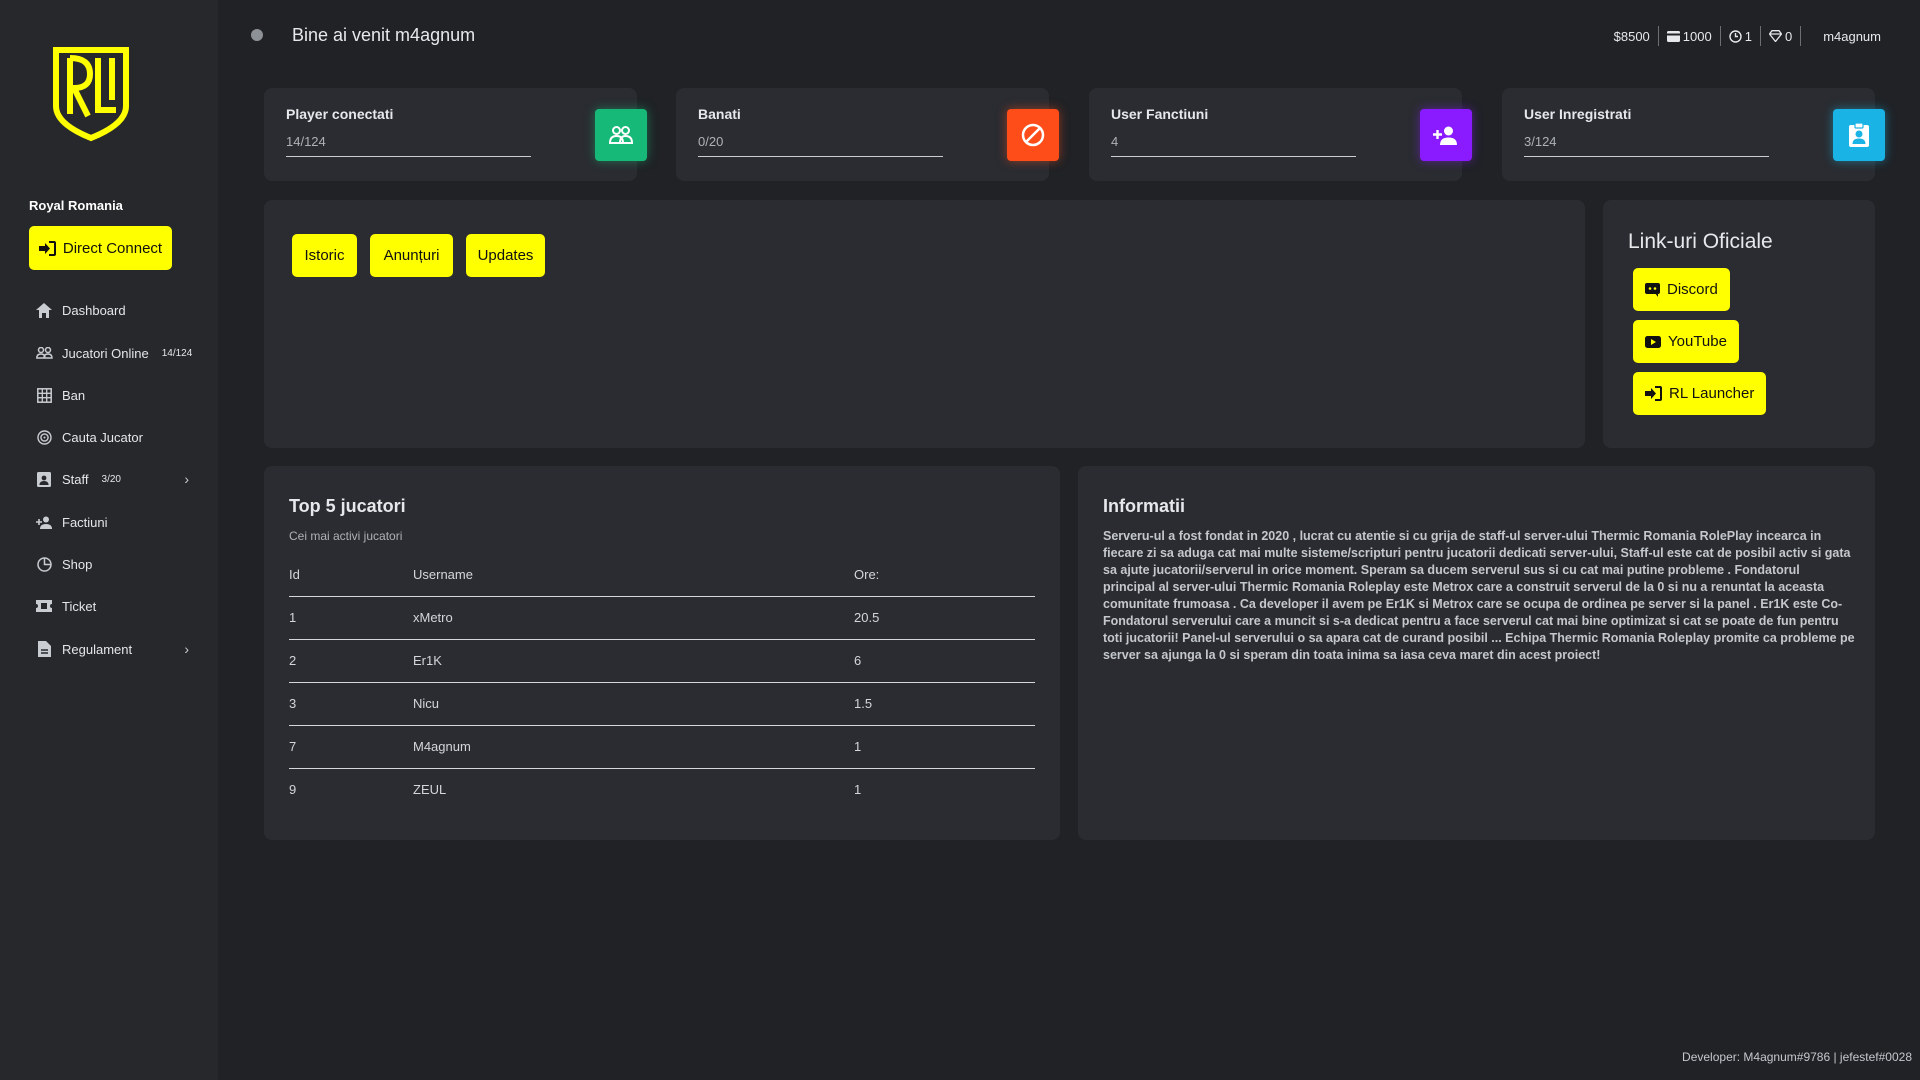 The width and height of the screenshot is (1920, 1080). What do you see at coordinates (1748, 36) in the screenshot?
I see `hours-value: 1` at bounding box center [1748, 36].